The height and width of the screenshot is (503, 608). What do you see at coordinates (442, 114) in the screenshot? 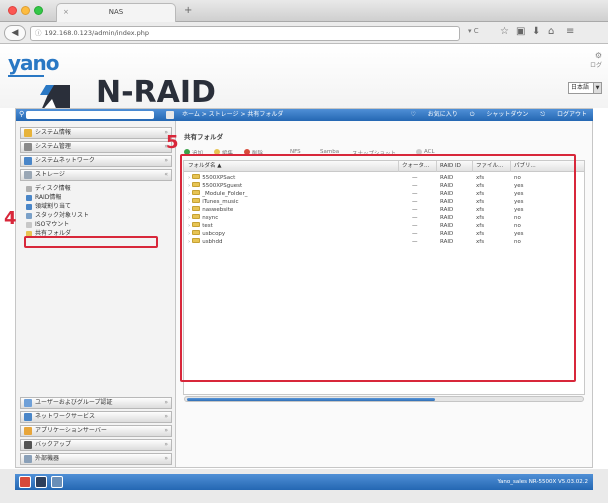
I see `favorites-label: お気に入り` at bounding box center [442, 114].